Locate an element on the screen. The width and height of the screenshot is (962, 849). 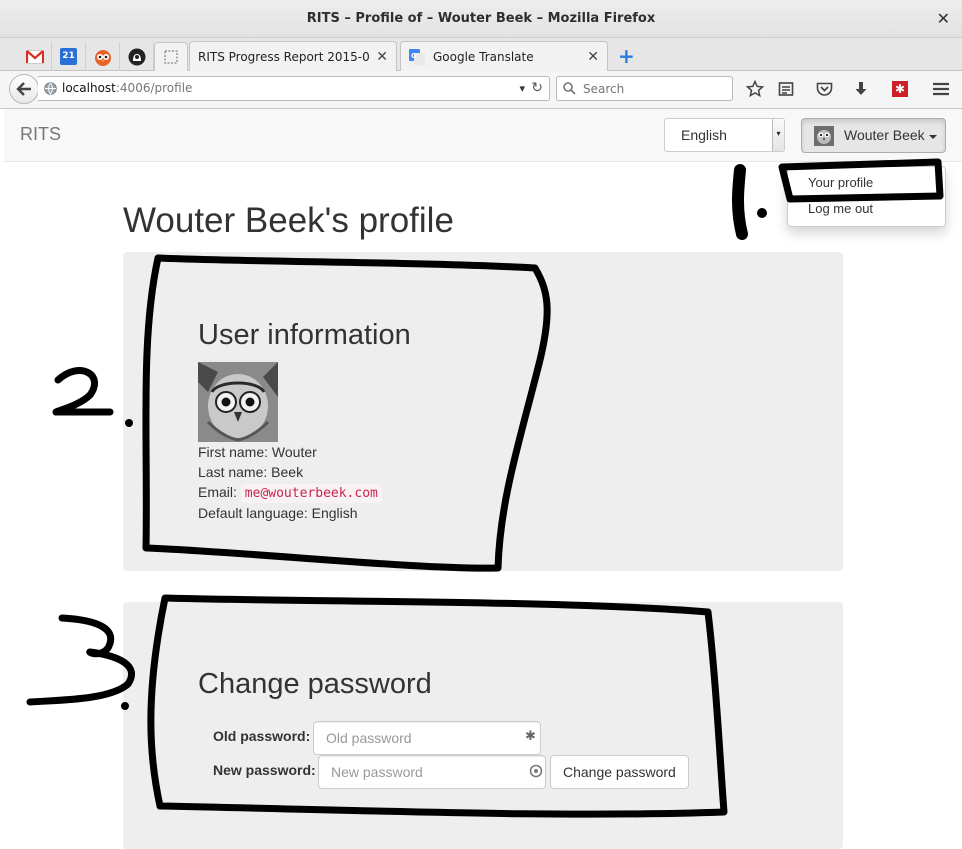
navigation-bar: localhost:4006/profile ▾ ↻ ✱ is located at coordinates (481, 90).